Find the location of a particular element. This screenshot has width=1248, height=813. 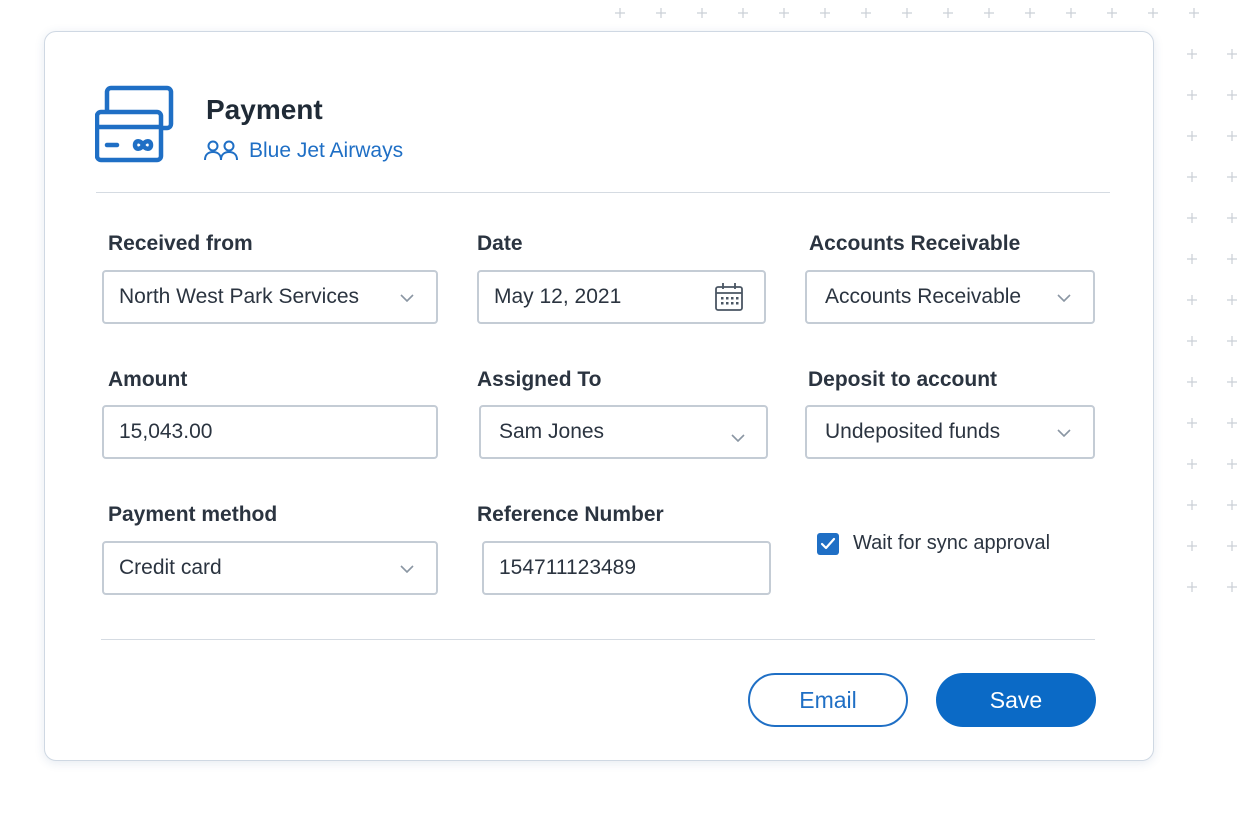

credit-card-icon is located at coordinates (134, 124).